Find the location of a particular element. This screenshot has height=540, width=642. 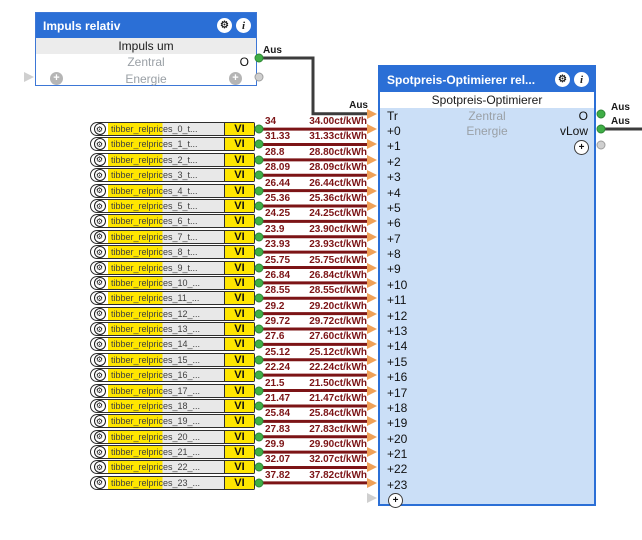

vi-block: ⚙ tibber_relprices_1_t... VI is located at coordinates (172, 144).